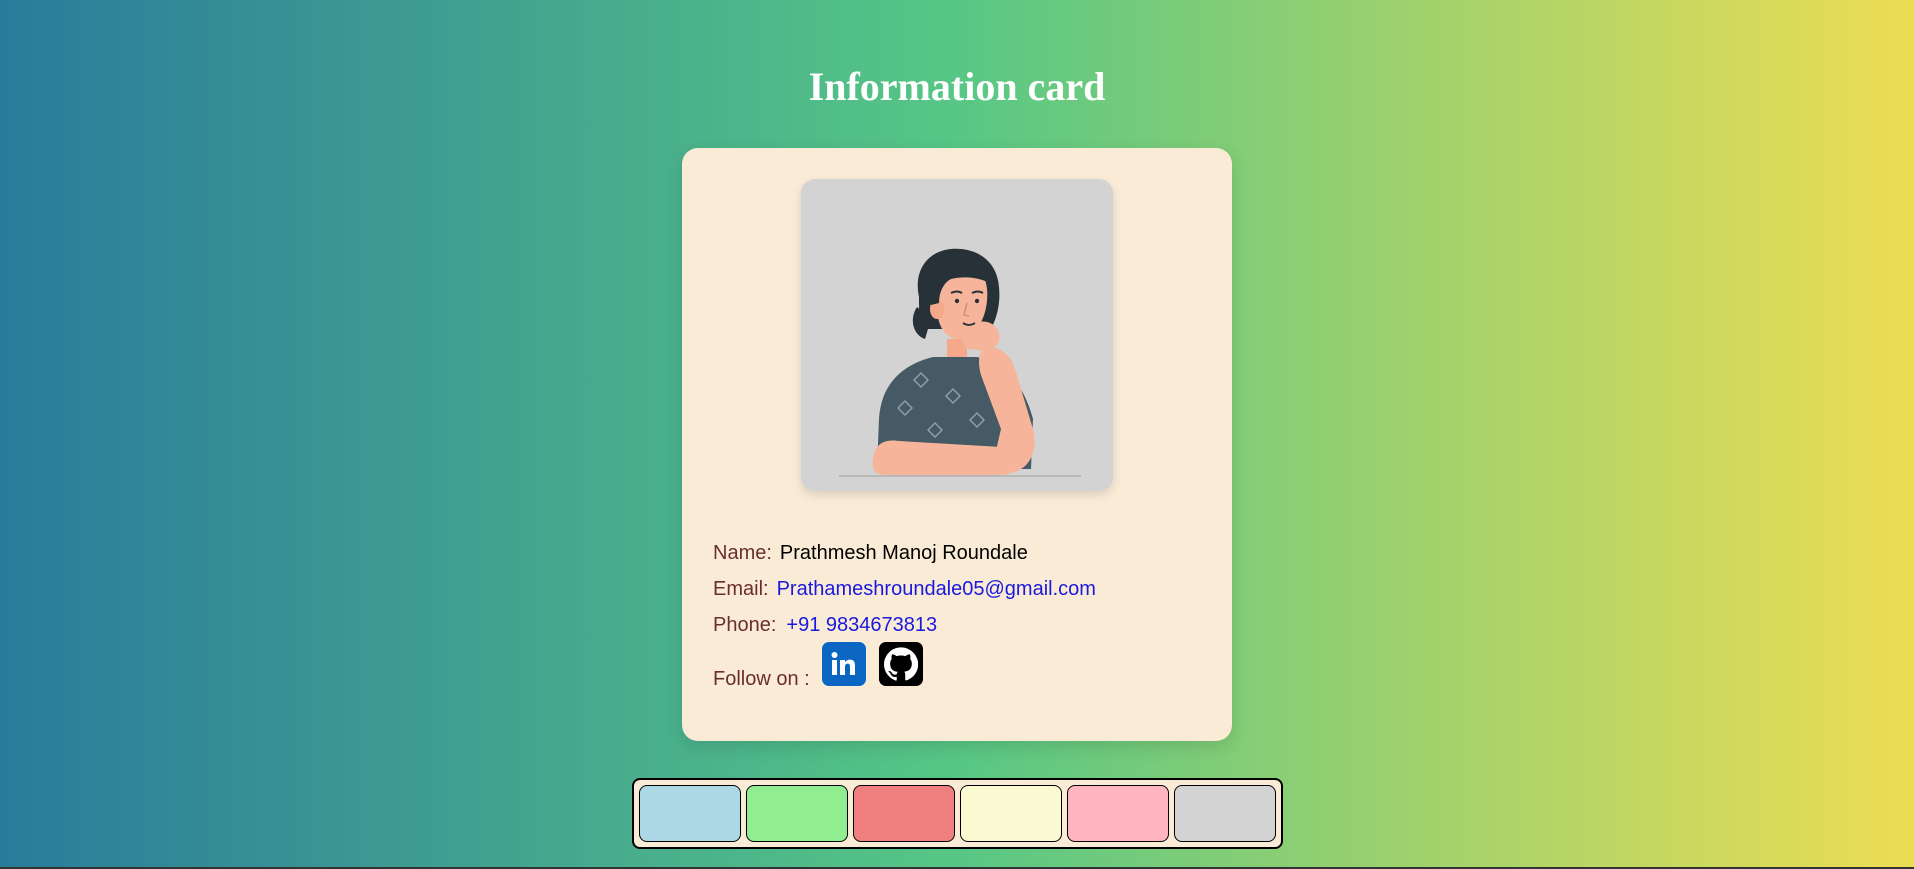  I want to click on linkedin-link, so click(844, 664).